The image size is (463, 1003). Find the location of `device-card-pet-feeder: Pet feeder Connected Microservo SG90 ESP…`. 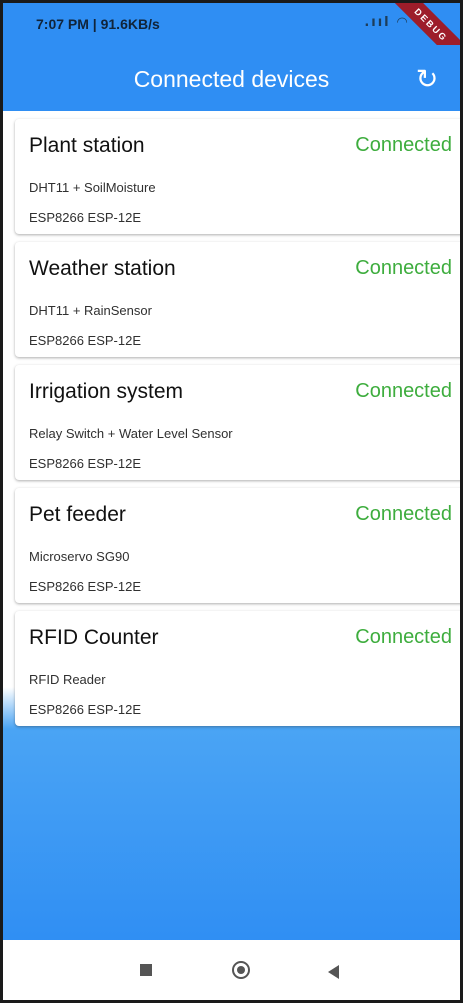

device-card-pet-feeder: Pet feeder Connected Microservo SG90 ESP… is located at coordinates (237, 545).